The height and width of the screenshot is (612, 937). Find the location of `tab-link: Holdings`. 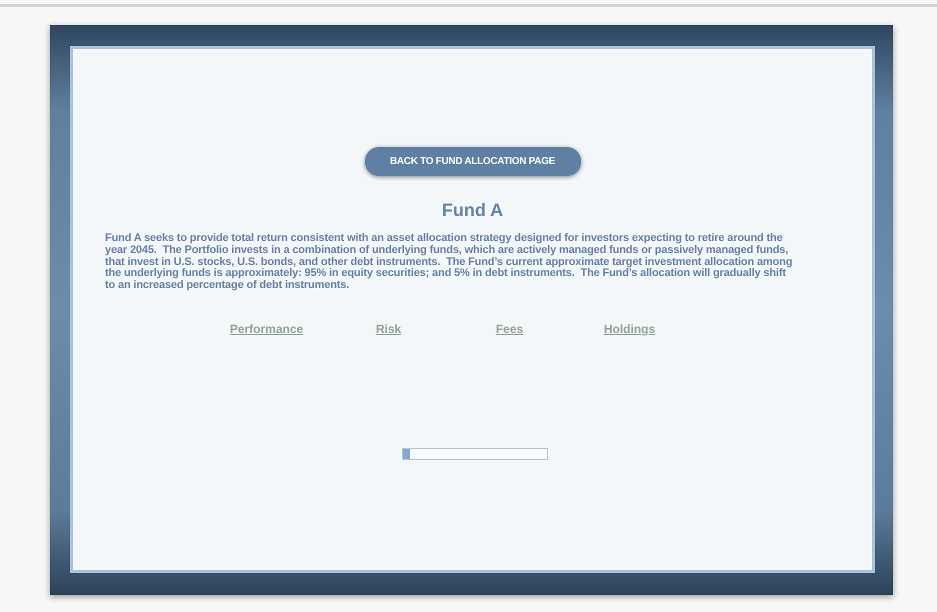

tab-link: Holdings is located at coordinates (630, 329).